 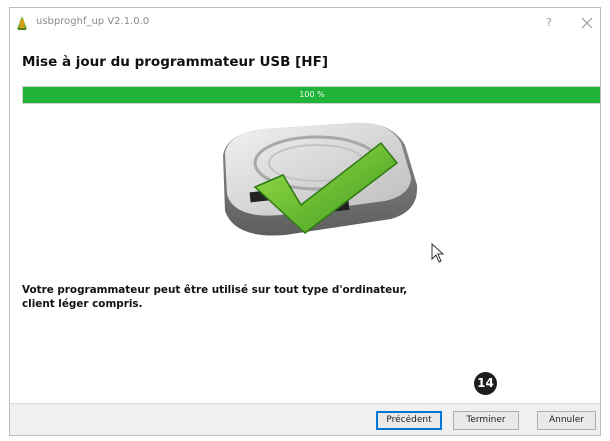 I want to click on info-message-line-2: client léger compris., so click(x=82, y=304).